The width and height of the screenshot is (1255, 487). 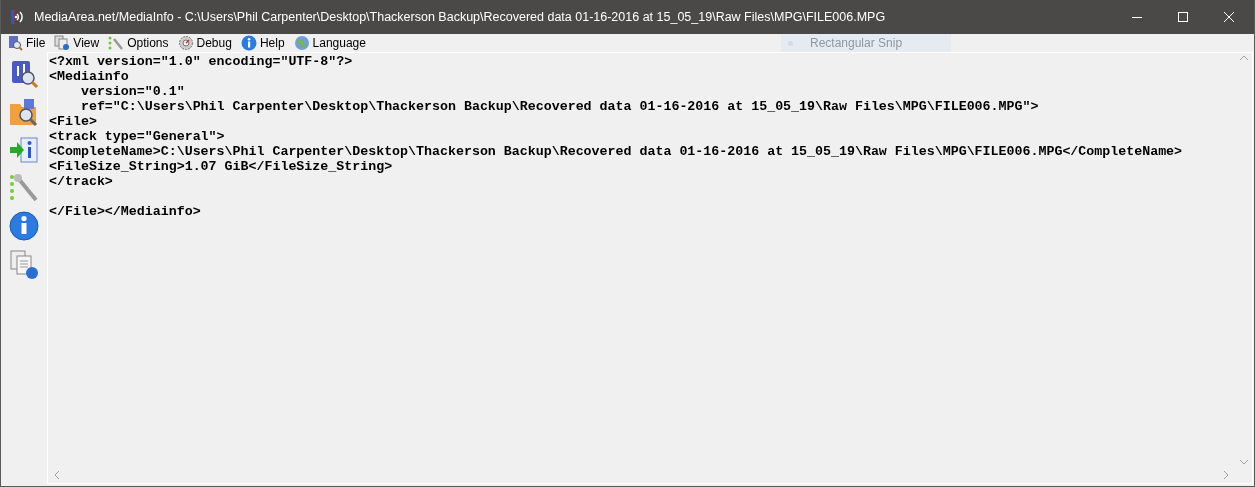 What do you see at coordinates (132, 91) in the screenshot?
I see `code-line: version="0.1"` at bounding box center [132, 91].